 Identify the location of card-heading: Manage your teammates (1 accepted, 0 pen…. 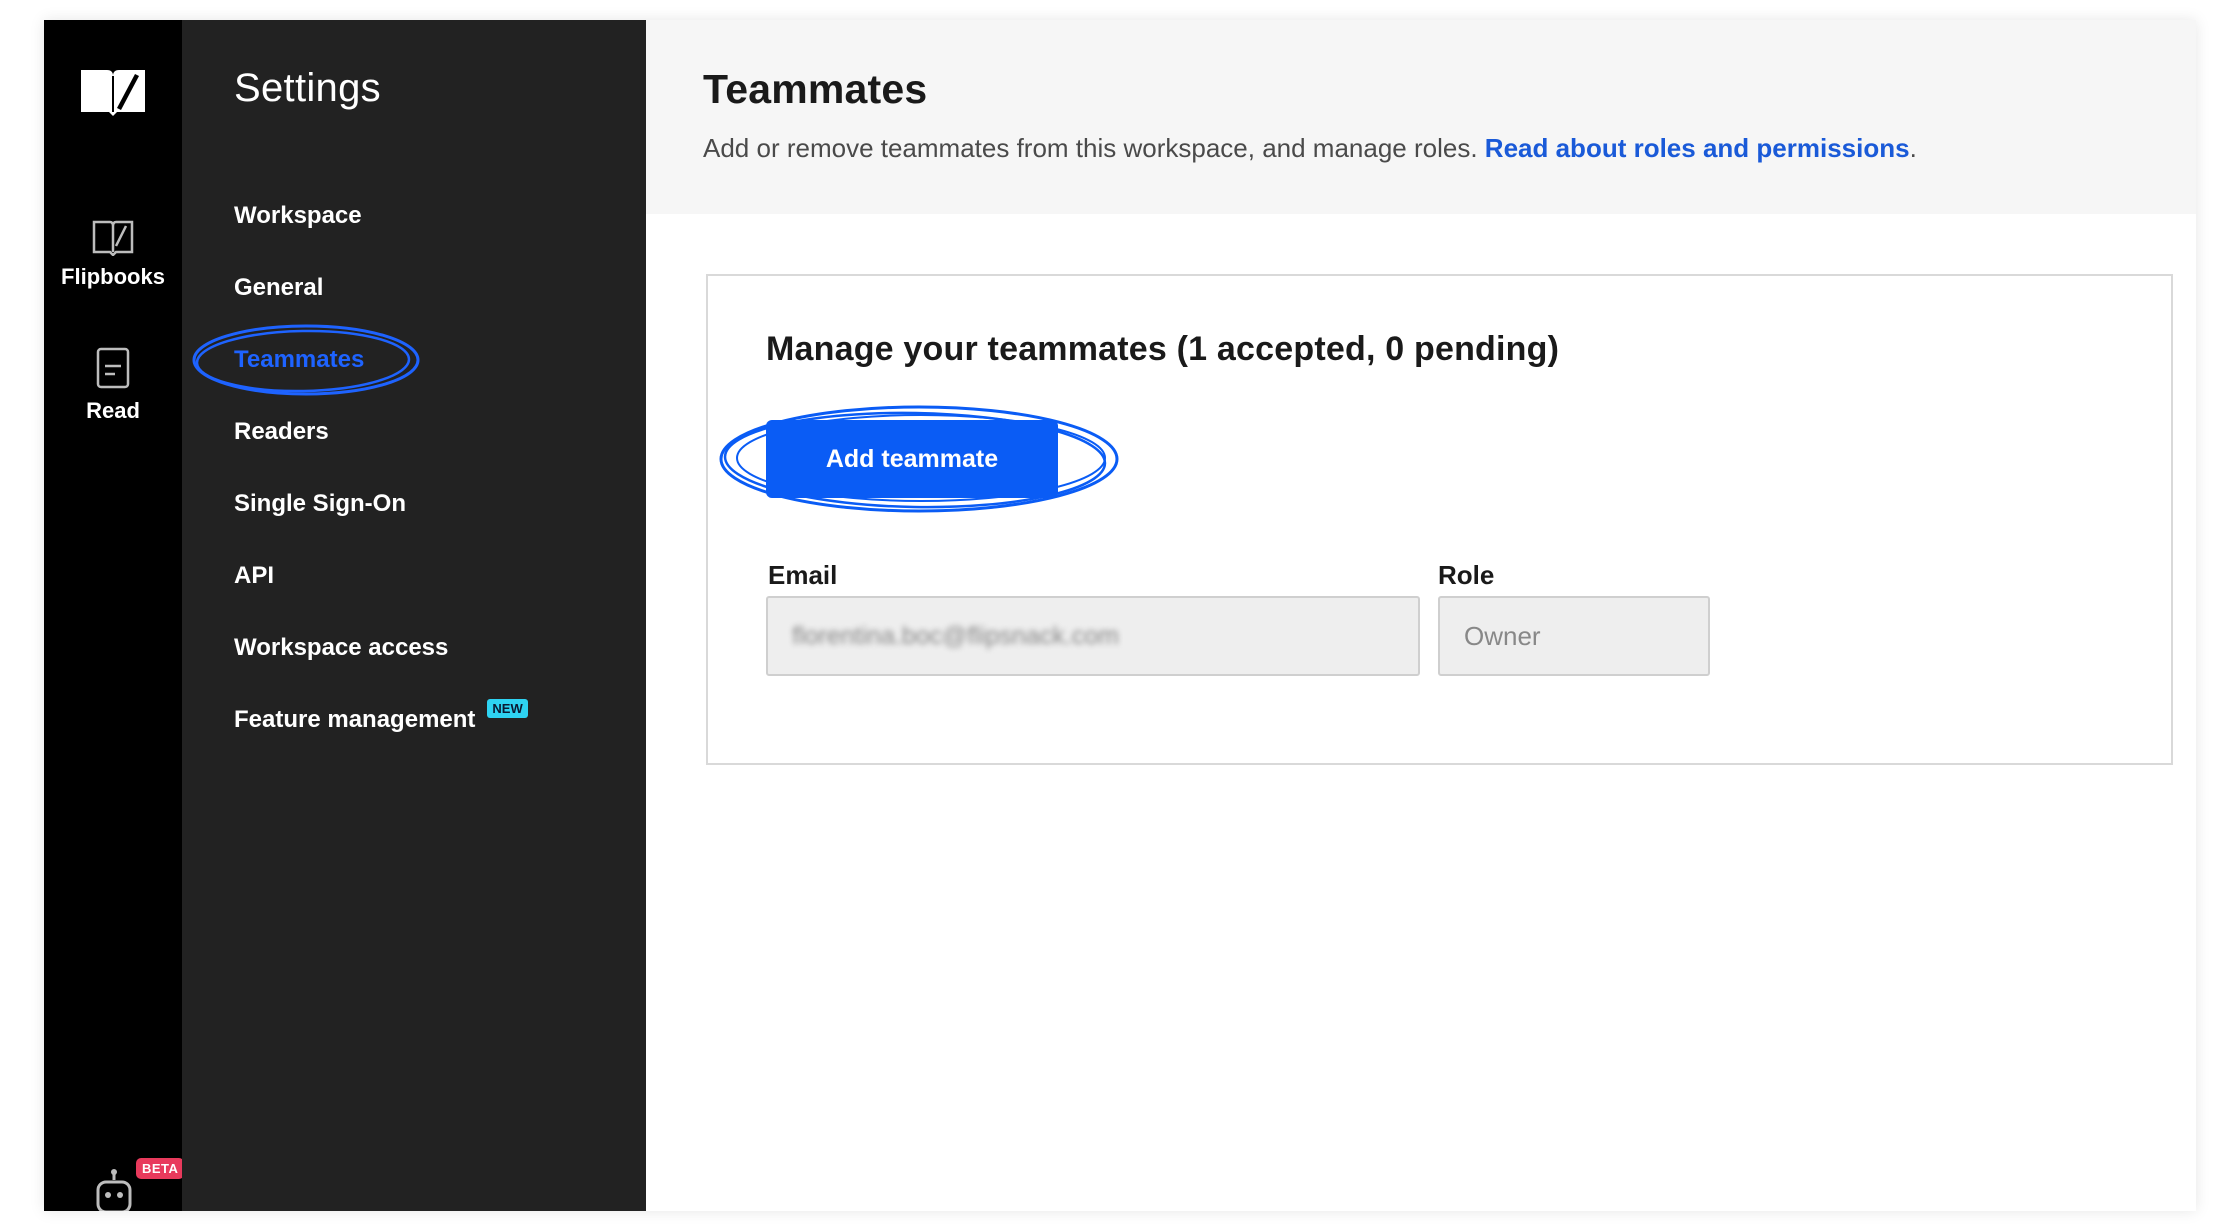
(1163, 349).